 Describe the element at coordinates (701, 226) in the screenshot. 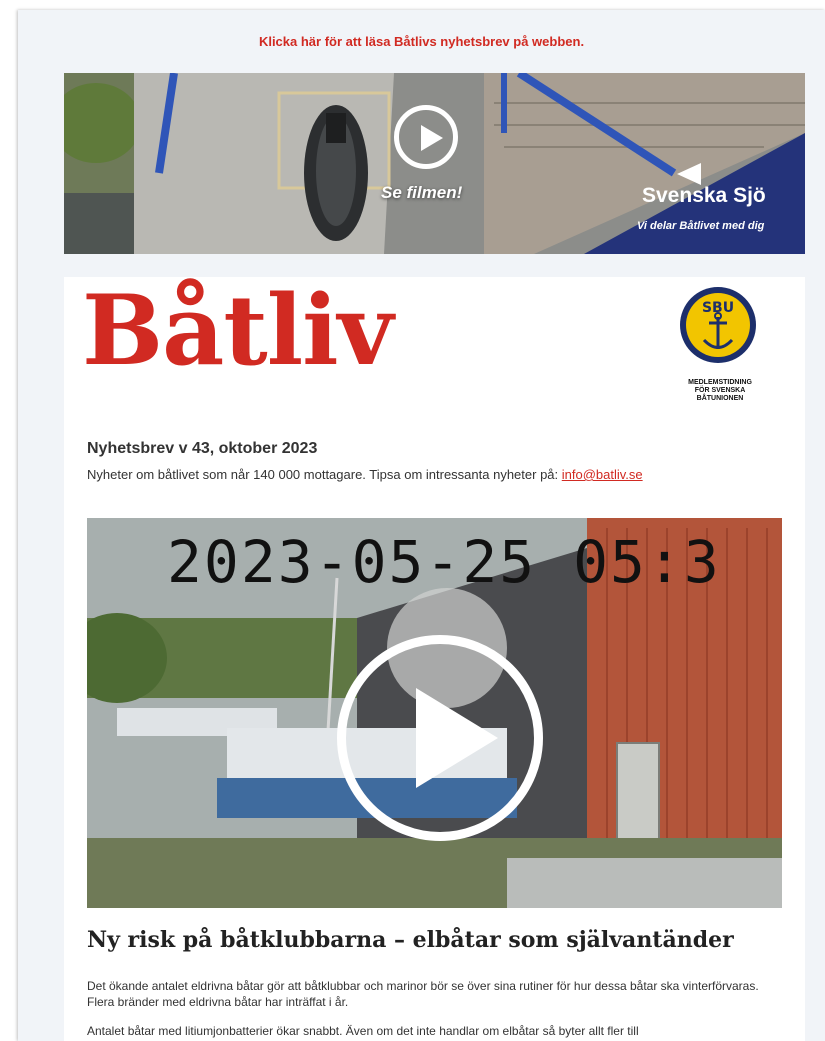

I see `brand-tagline: Vi delar Båtlivet med dig` at that location.